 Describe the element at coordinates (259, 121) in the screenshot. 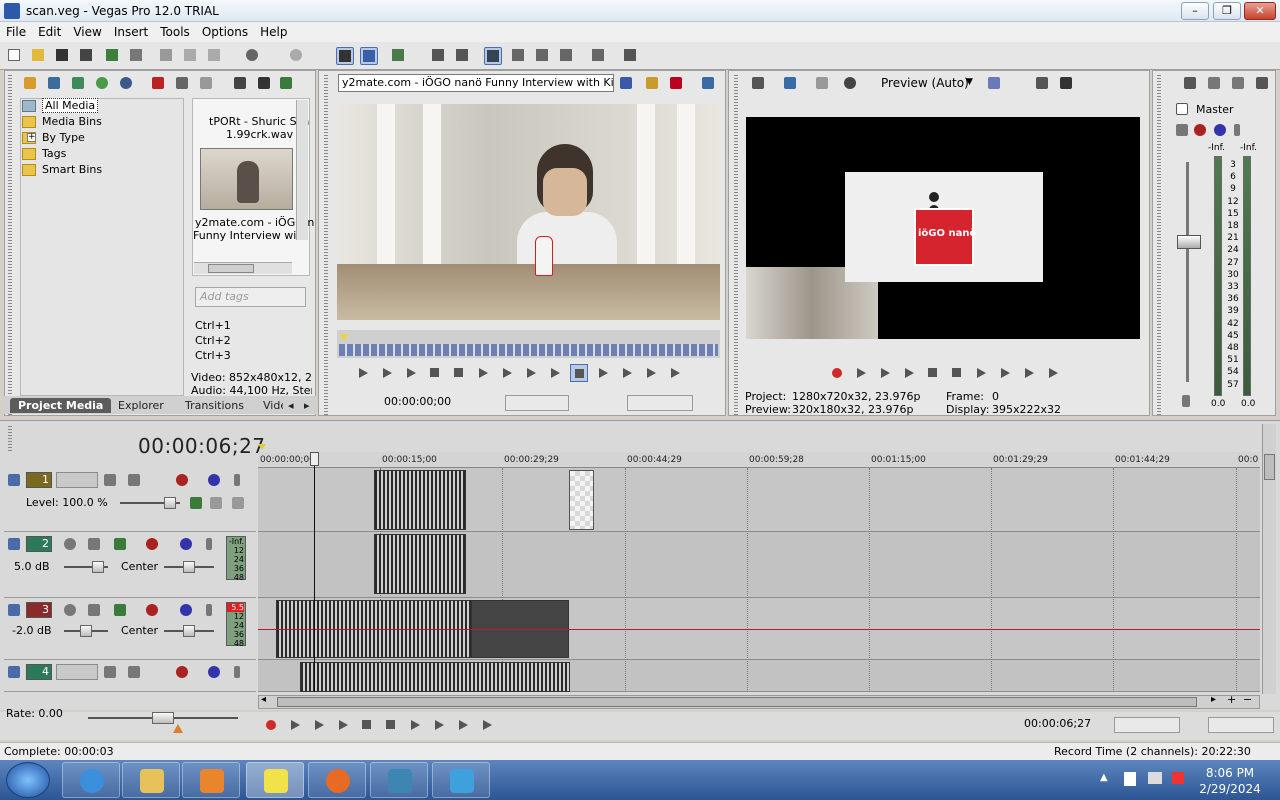

I see `audio-clip-name: tPORt - Shuric Sca` at that location.